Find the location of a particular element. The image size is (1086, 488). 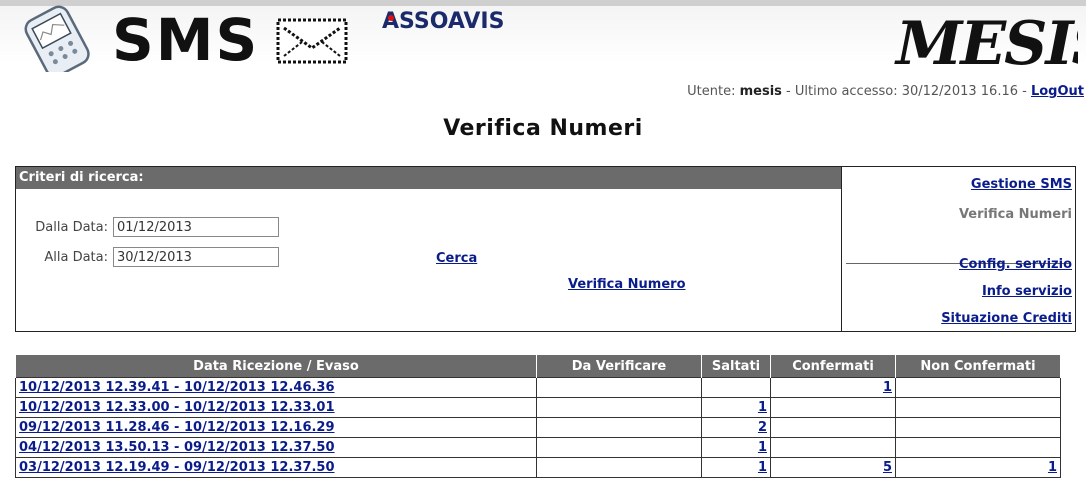

assoavis-logo-text: ASSOAVIS is located at coordinates (443, 21).